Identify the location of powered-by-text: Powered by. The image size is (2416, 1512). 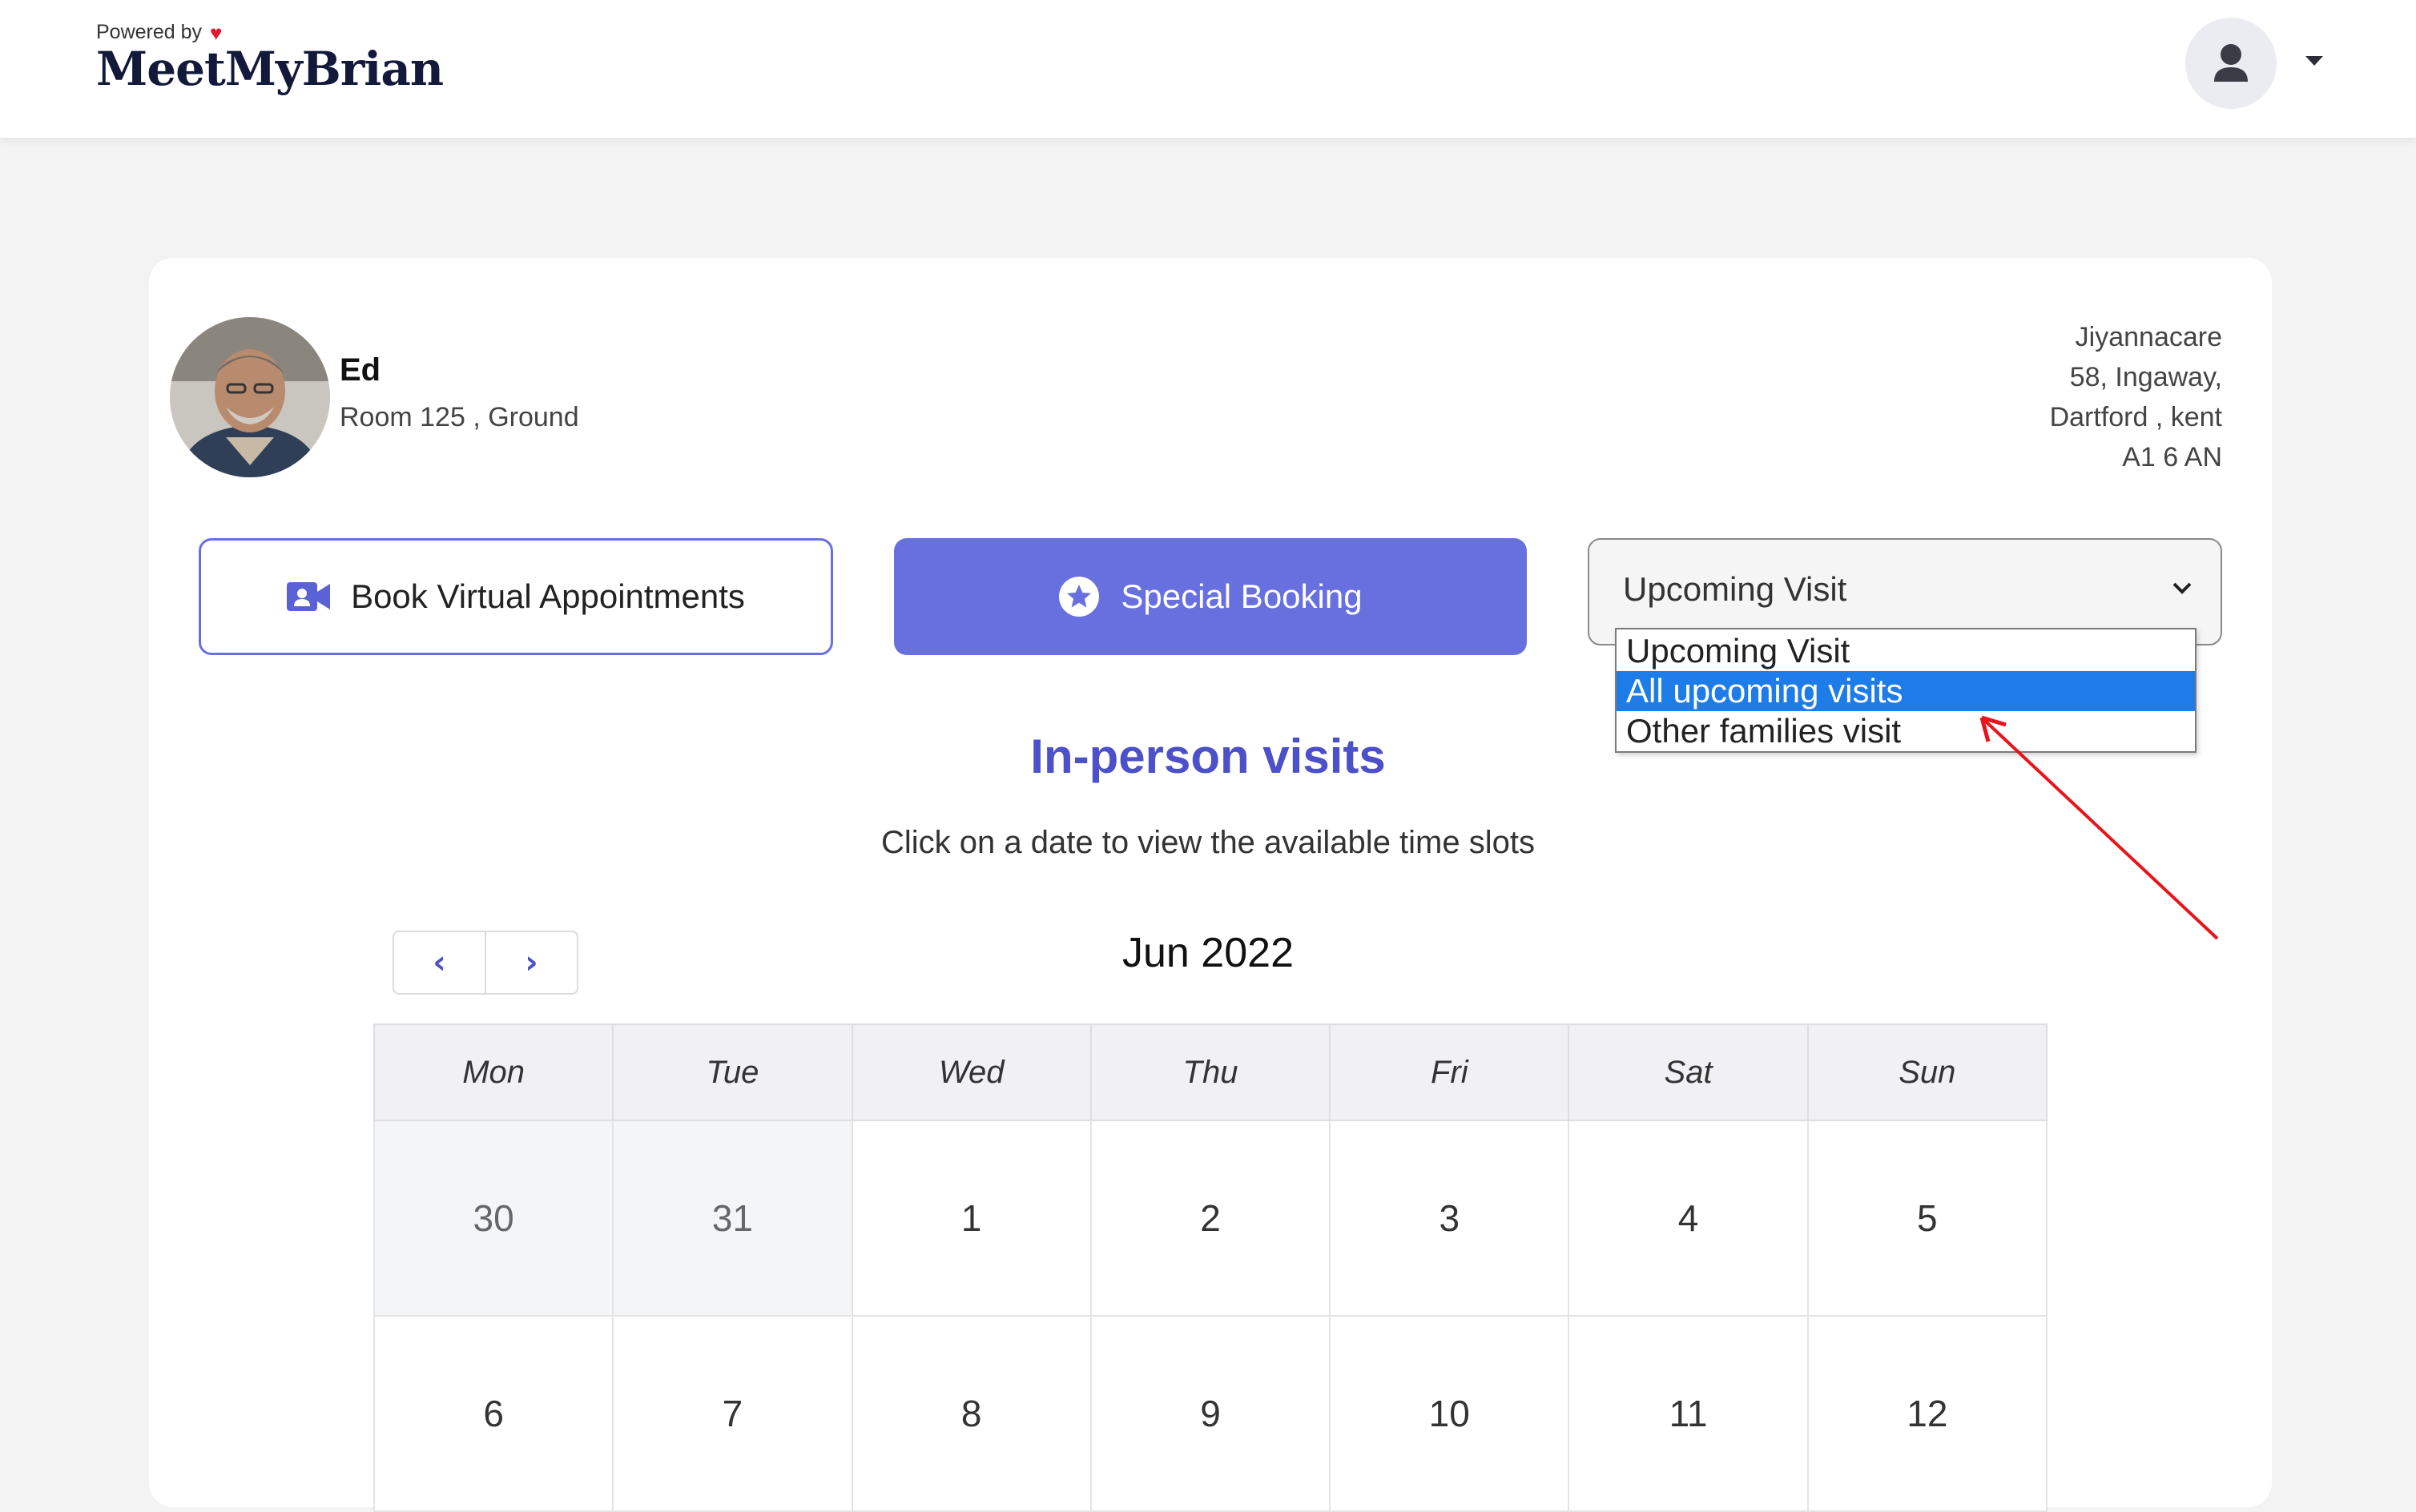
(149, 32).